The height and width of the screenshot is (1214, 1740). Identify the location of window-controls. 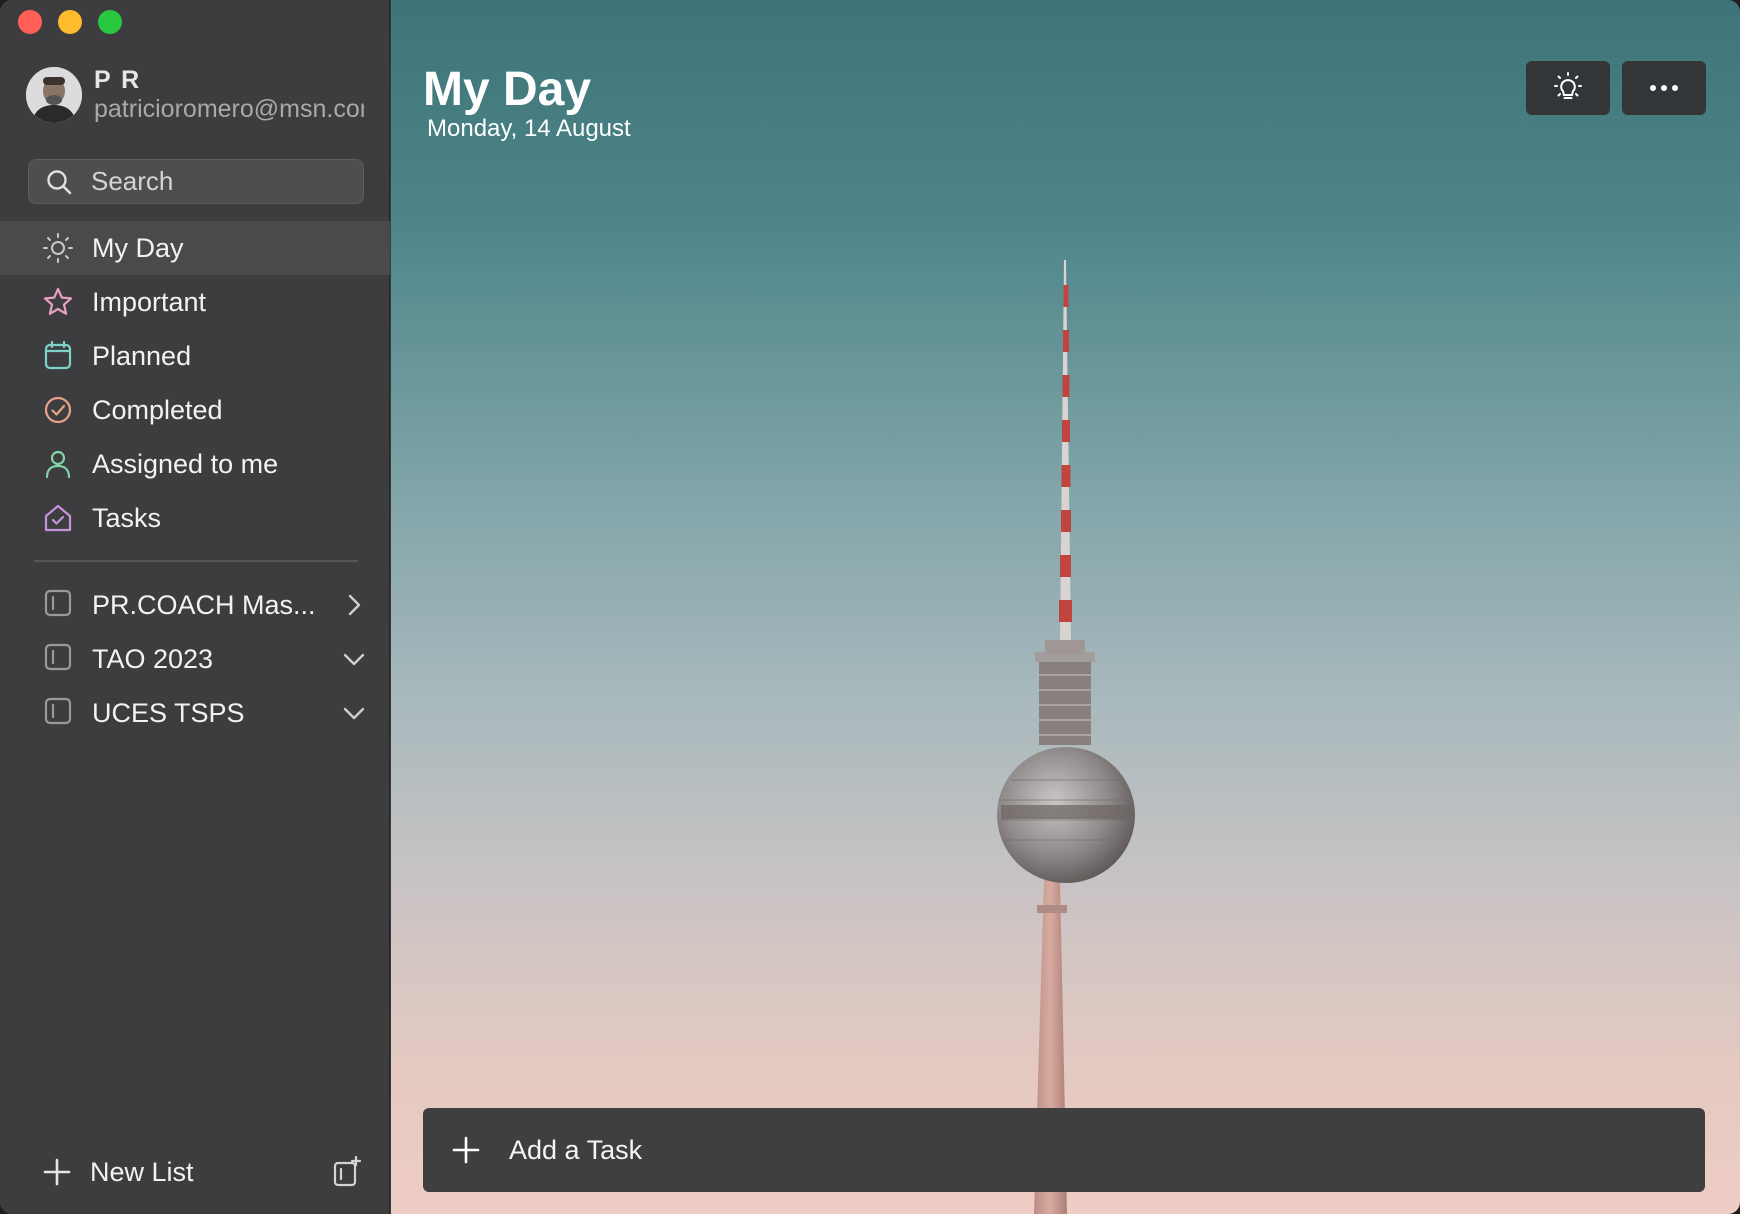
(70, 22).